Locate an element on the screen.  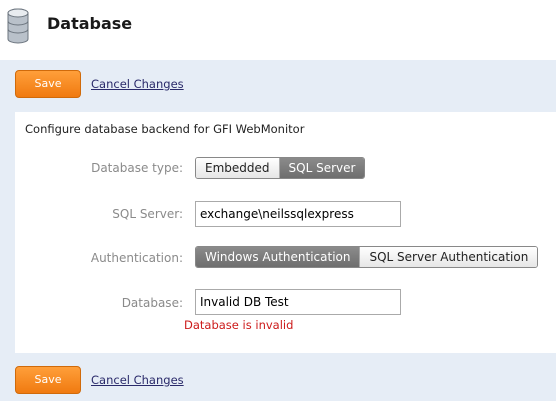
database-input is located at coordinates (298, 302).